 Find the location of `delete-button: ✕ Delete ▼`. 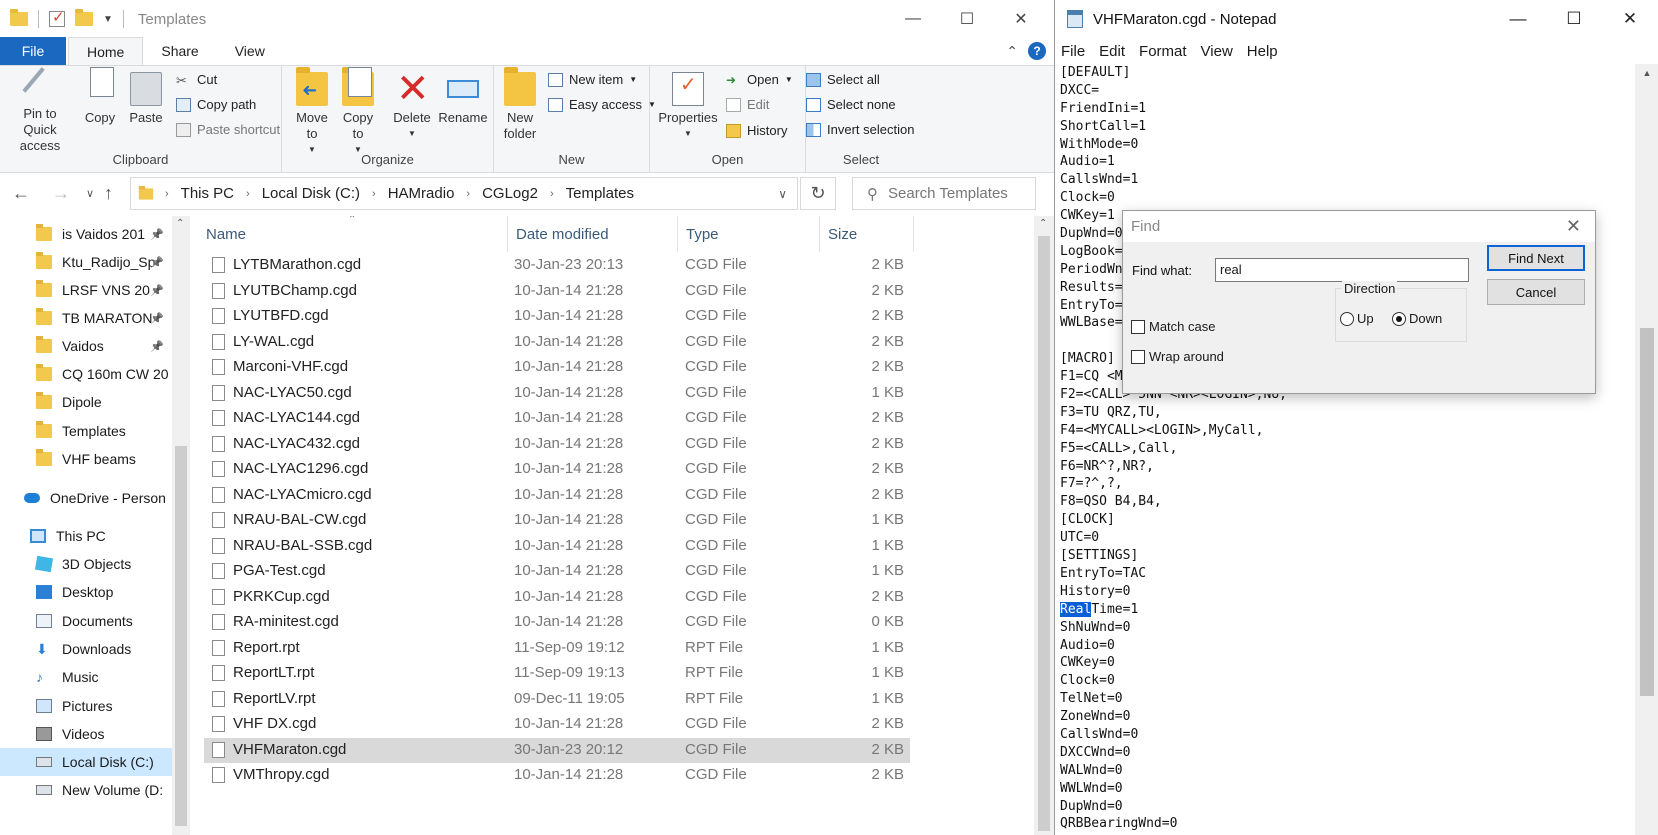

delete-button: ✕ Delete ▼ is located at coordinates (412, 105).